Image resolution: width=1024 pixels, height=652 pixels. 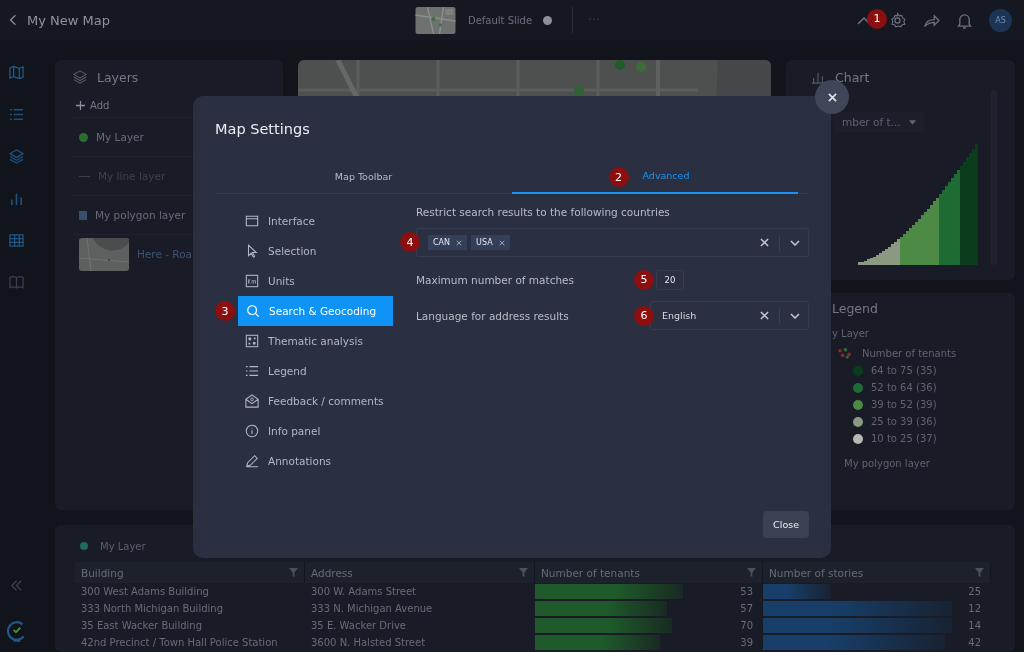 I want to click on country-chip: CAN, so click(x=448, y=242).